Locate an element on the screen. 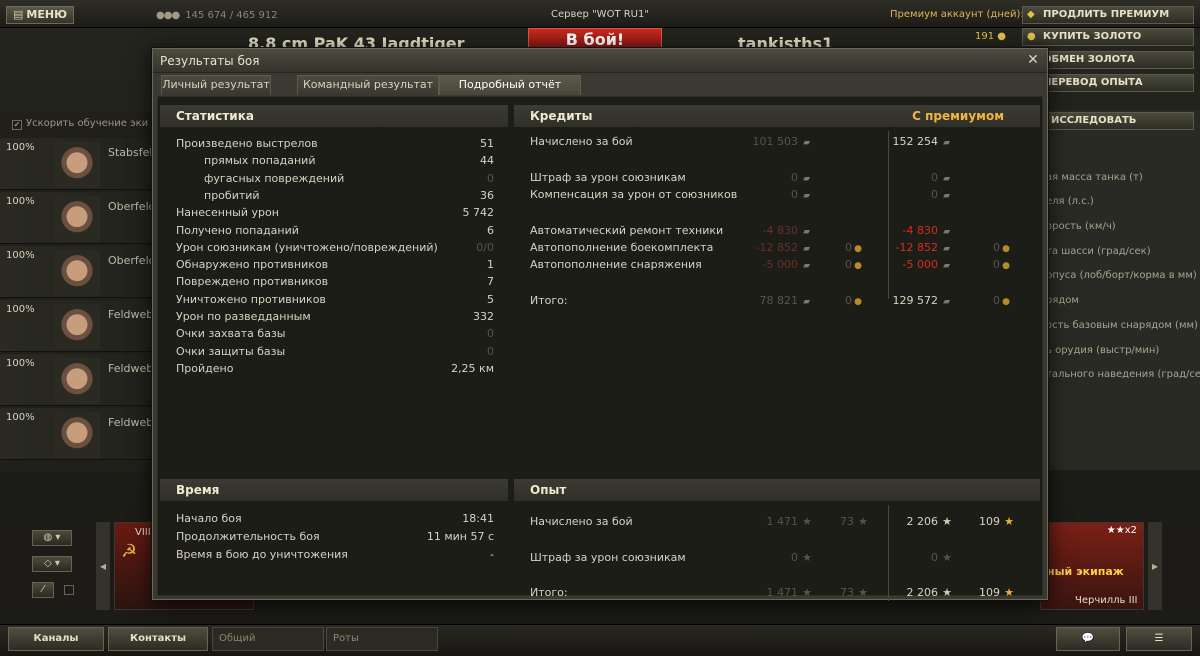  extend-premium-button: ◆ ПРОДЛИТЬ ПРЕМИУМ is located at coordinates (1108, 15).